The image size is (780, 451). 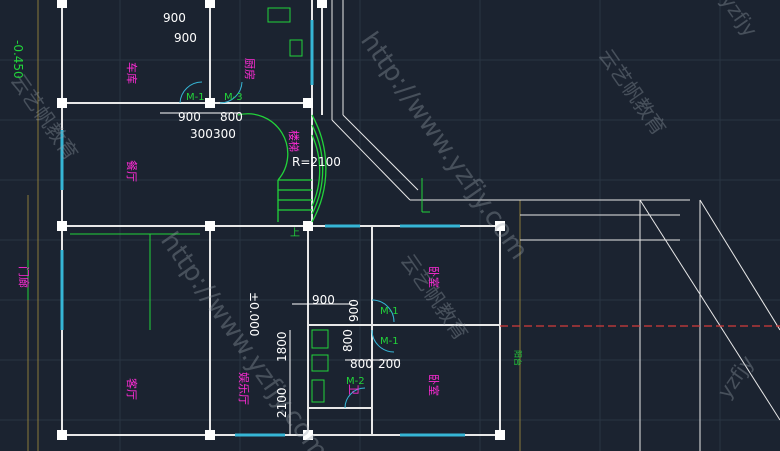 I want to click on dim-800-lower: 800, so click(x=361, y=364).